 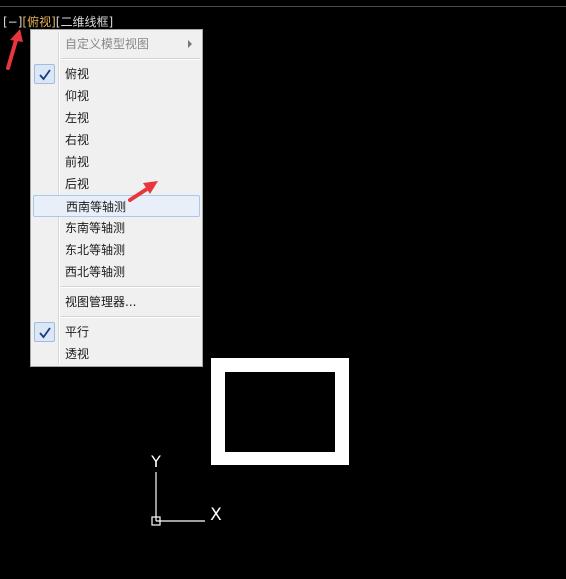 What do you see at coordinates (190, 44) in the screenshot?
I see `submenu-arrow-icon` at bounding box center [190, 44].